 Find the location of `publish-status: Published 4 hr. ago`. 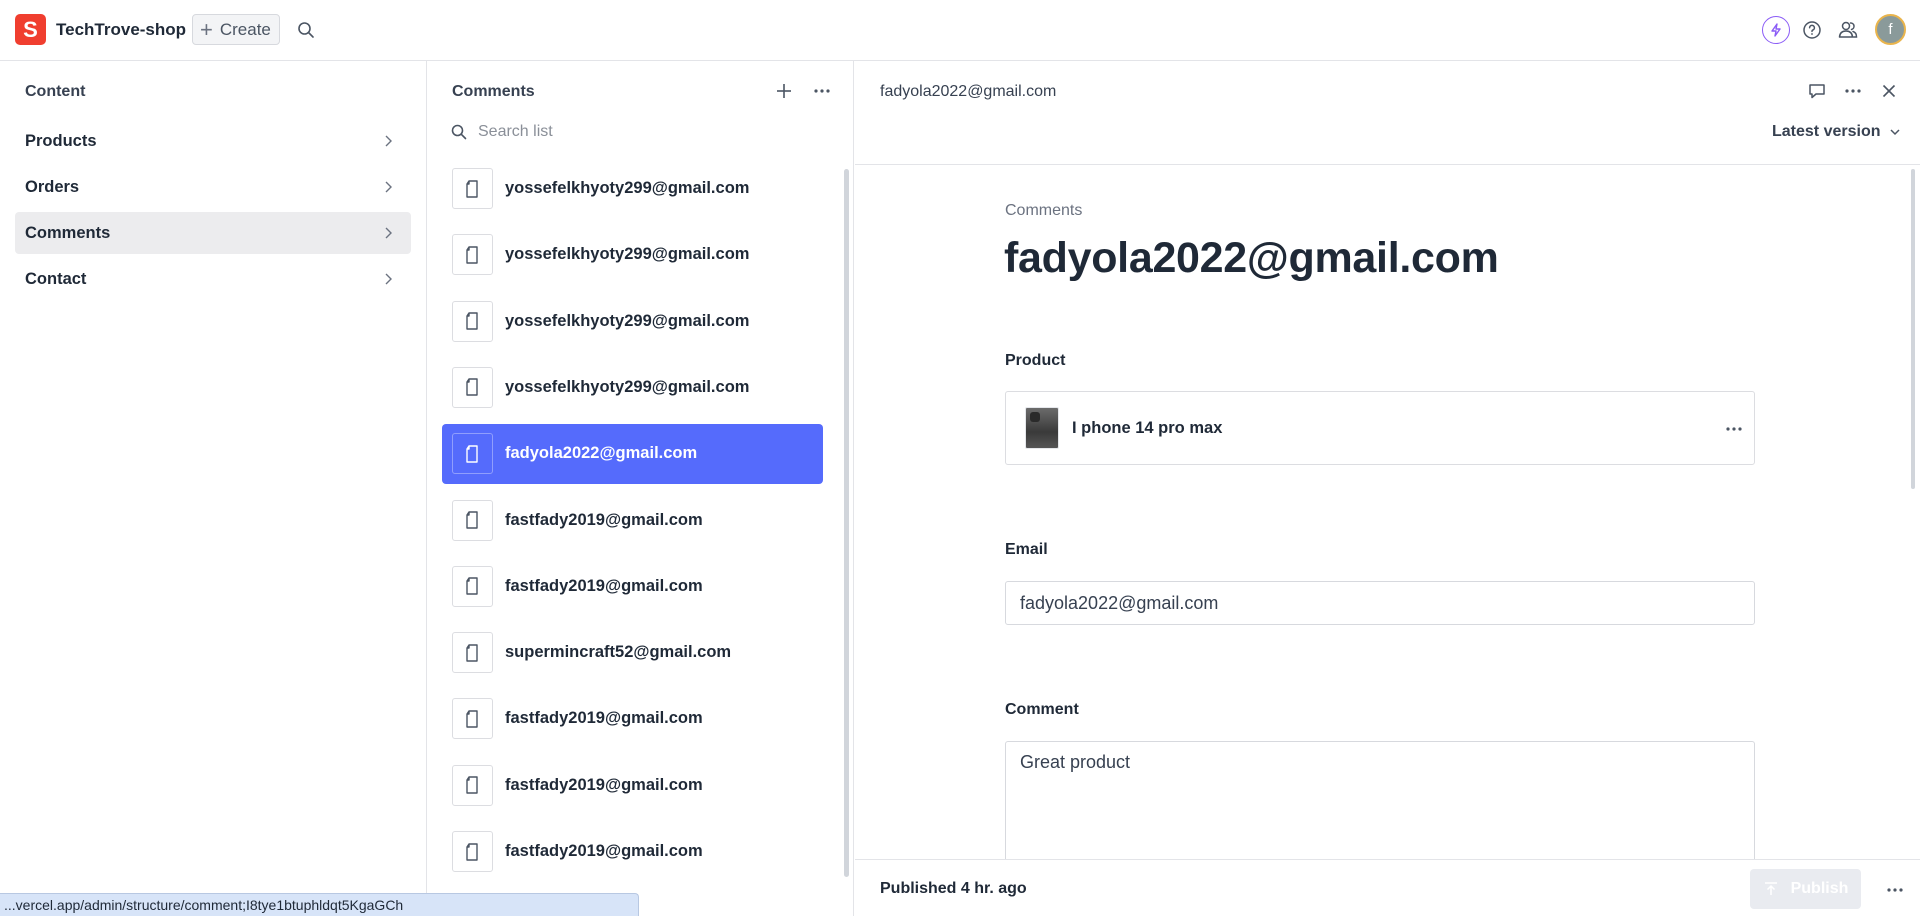

publish-status: Published 4 hr. ago is located at coordinates (953, 889).